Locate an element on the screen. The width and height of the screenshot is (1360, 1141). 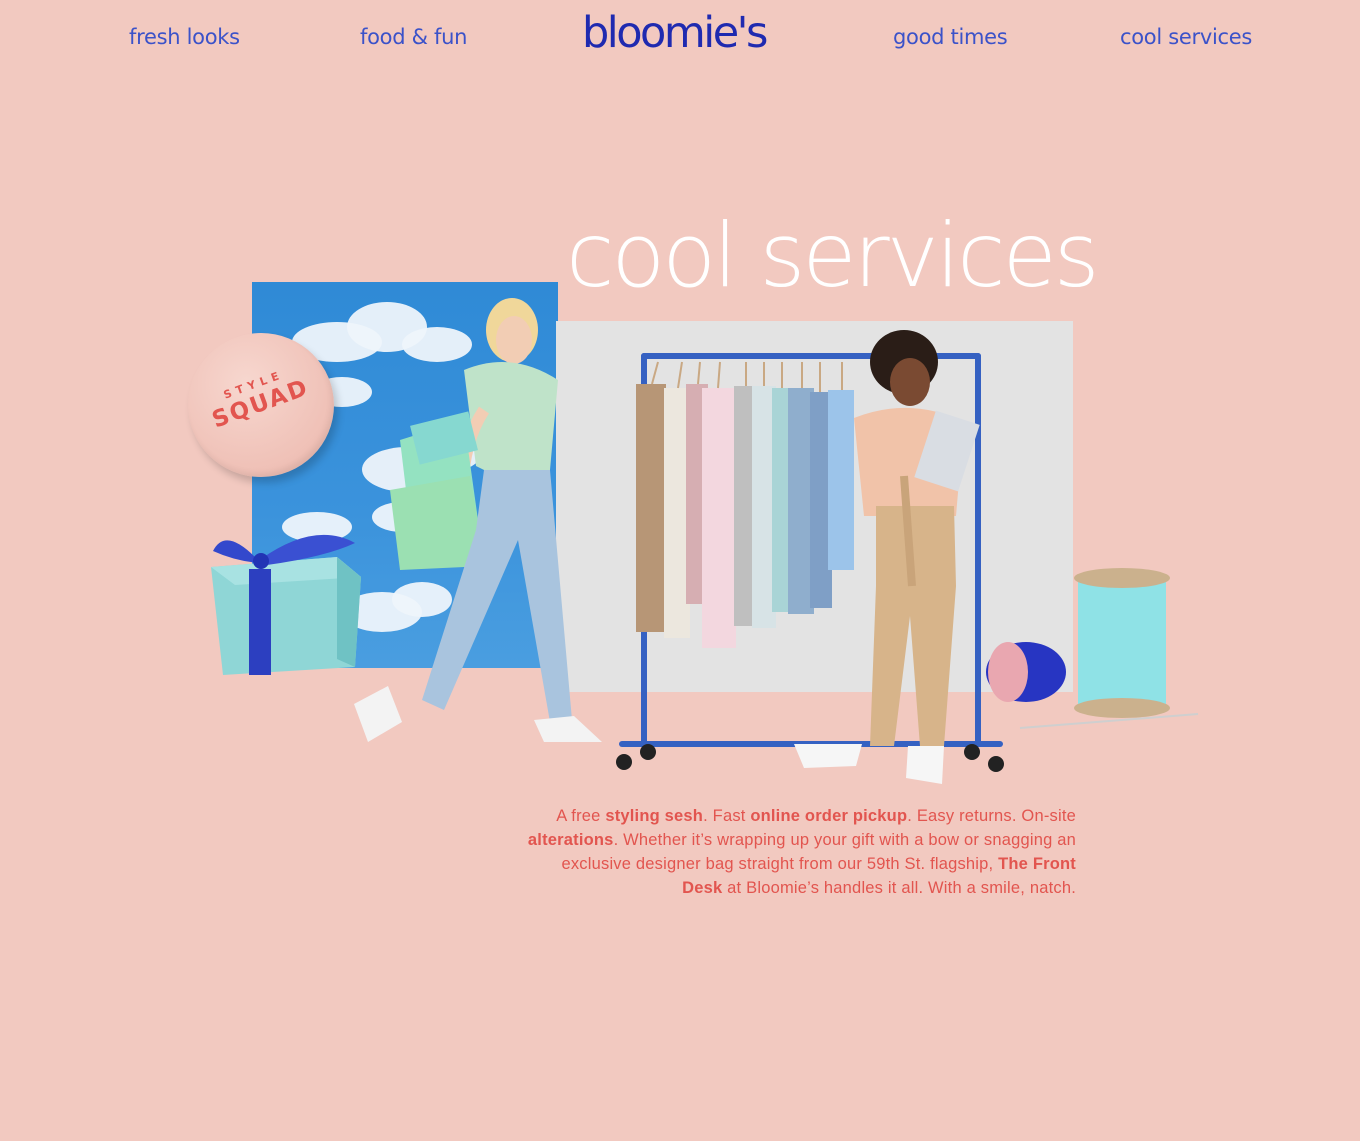
nav-link-fresh-looks: fresh looks is located at coordinates (184, 39).